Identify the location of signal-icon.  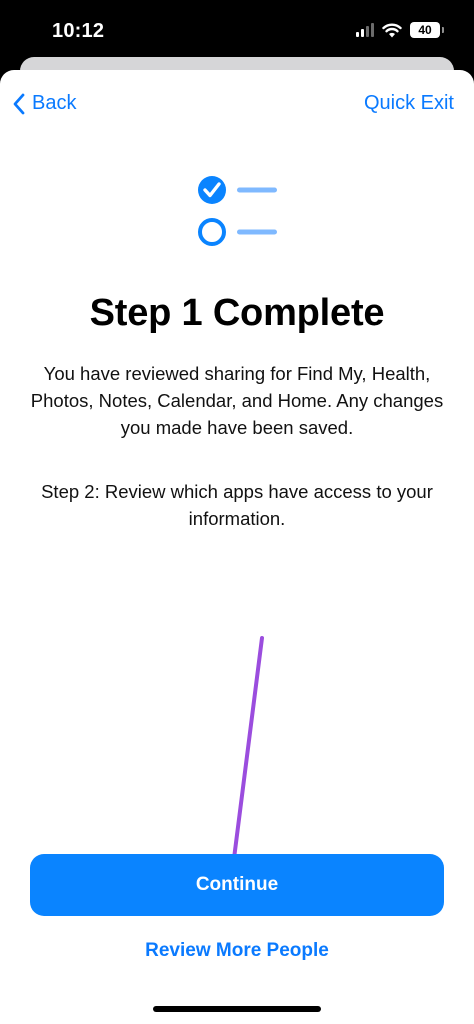
(365, 30).